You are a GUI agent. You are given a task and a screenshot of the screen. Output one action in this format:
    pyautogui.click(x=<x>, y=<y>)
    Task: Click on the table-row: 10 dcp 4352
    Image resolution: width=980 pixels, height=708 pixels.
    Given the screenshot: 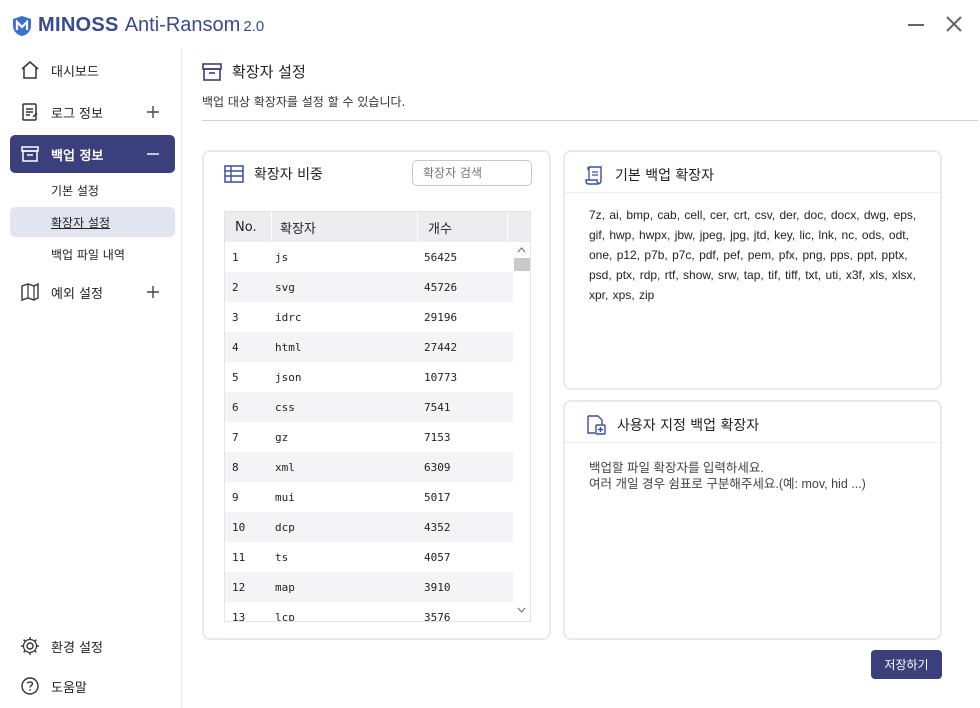 What is the action you would take?
    pyautogui.click(x=369, y=527)
    